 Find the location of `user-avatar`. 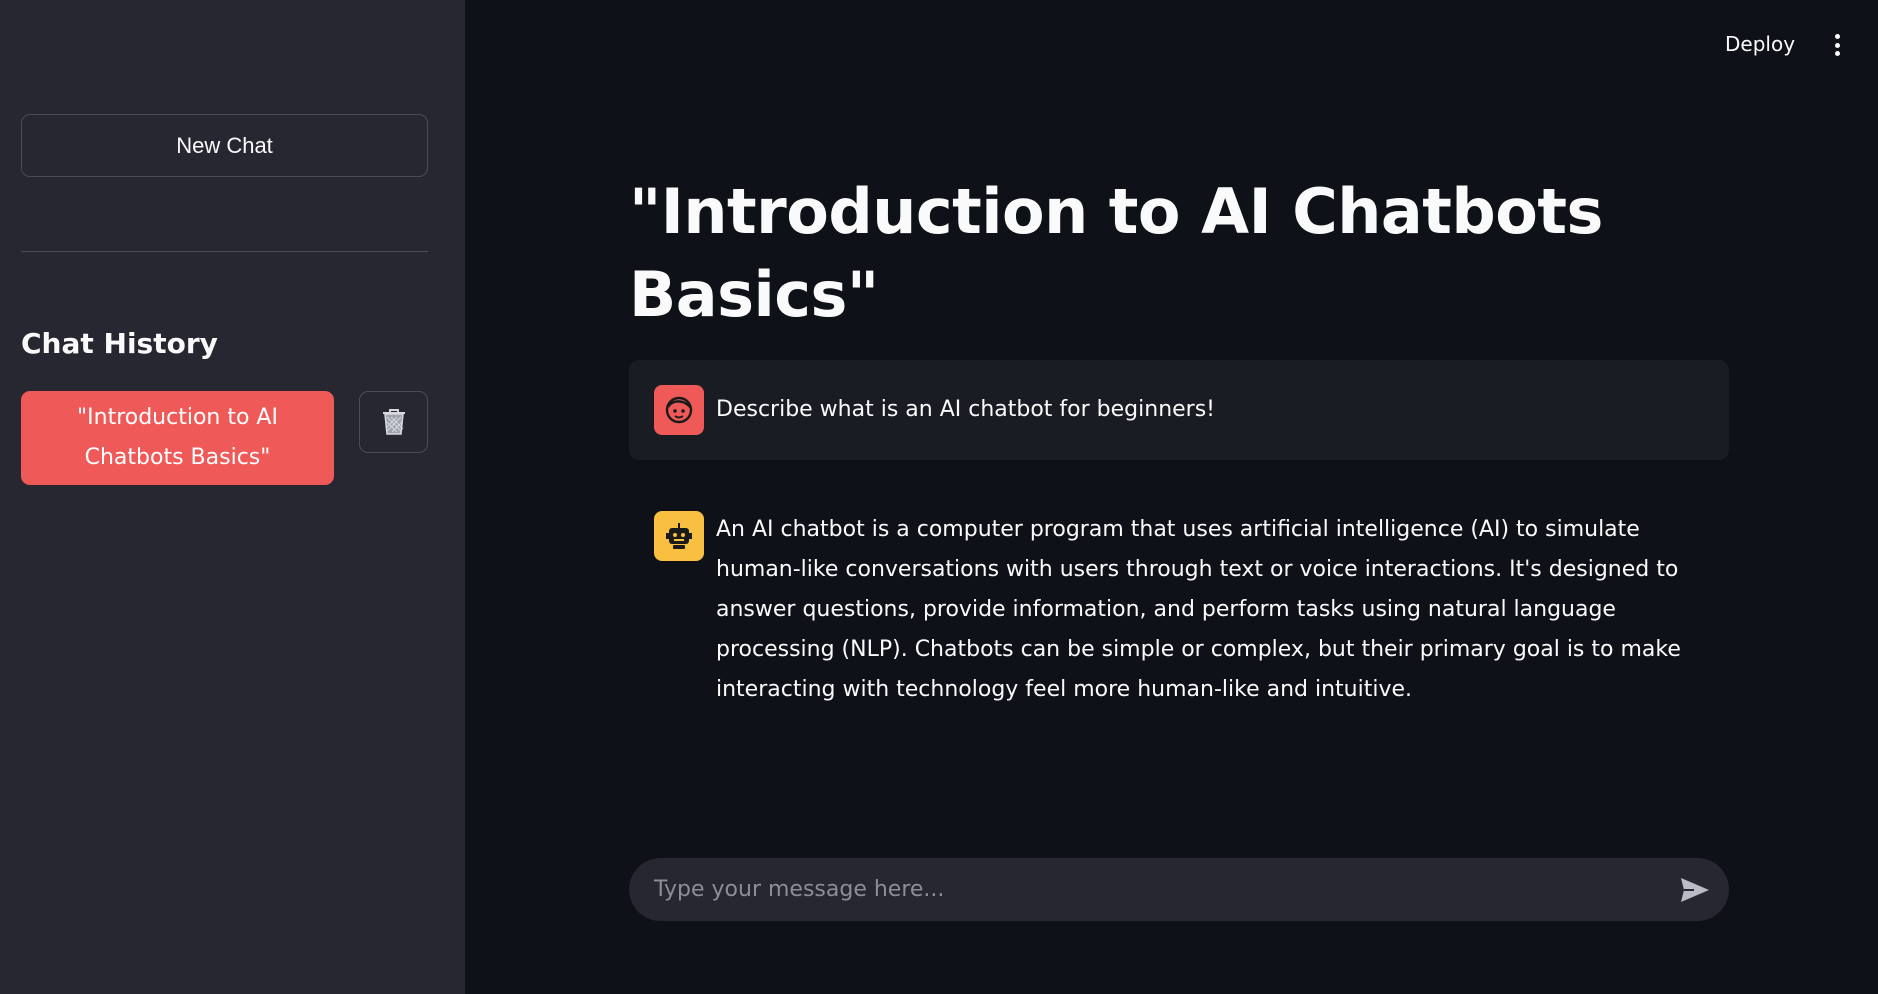

user-avatar is located at coordinates (679, 410).